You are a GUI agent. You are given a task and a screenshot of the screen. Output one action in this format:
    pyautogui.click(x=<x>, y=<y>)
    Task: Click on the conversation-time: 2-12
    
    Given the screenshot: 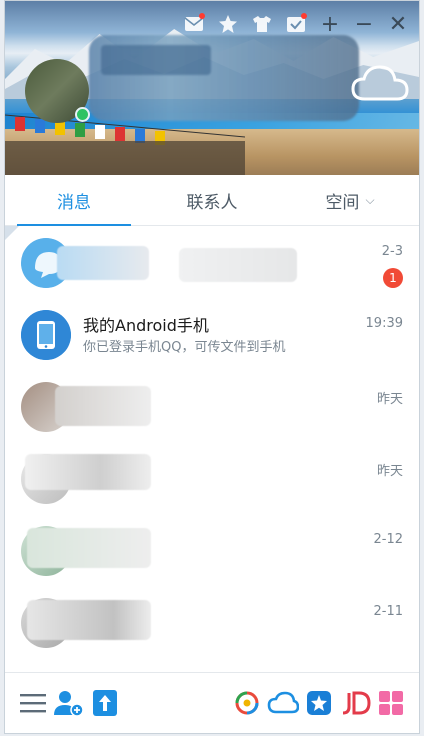 What is the action you would take?
    pyautogui.click(x=388, y=539)
    